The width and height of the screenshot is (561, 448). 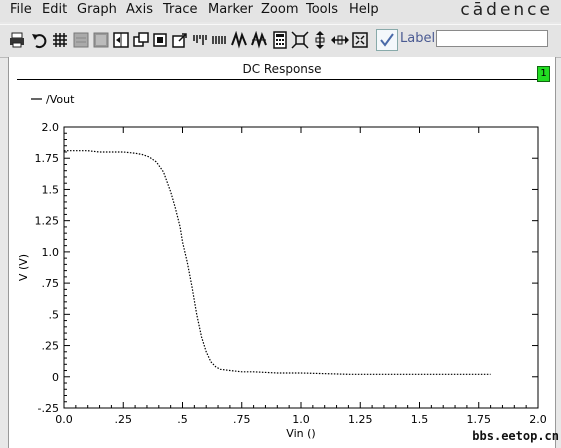 I want to click on menu-edit: Edit, so click(x=54, y=9).